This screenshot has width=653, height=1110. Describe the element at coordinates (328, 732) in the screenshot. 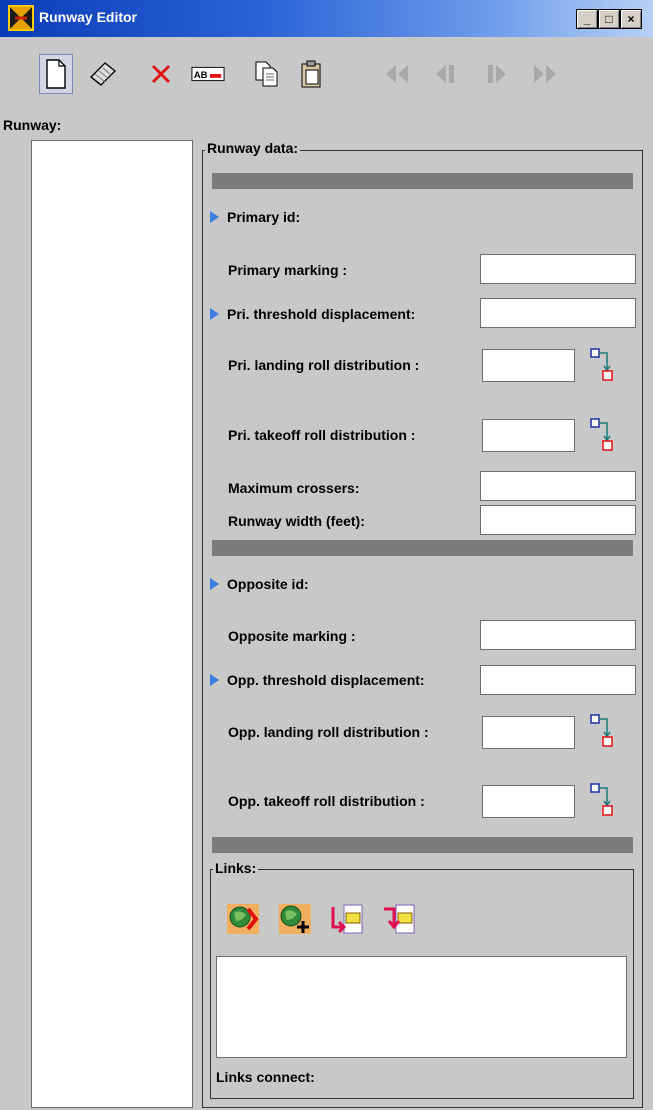

I see `opp-landing-label: Opp. landing roll distribution :` at that location.